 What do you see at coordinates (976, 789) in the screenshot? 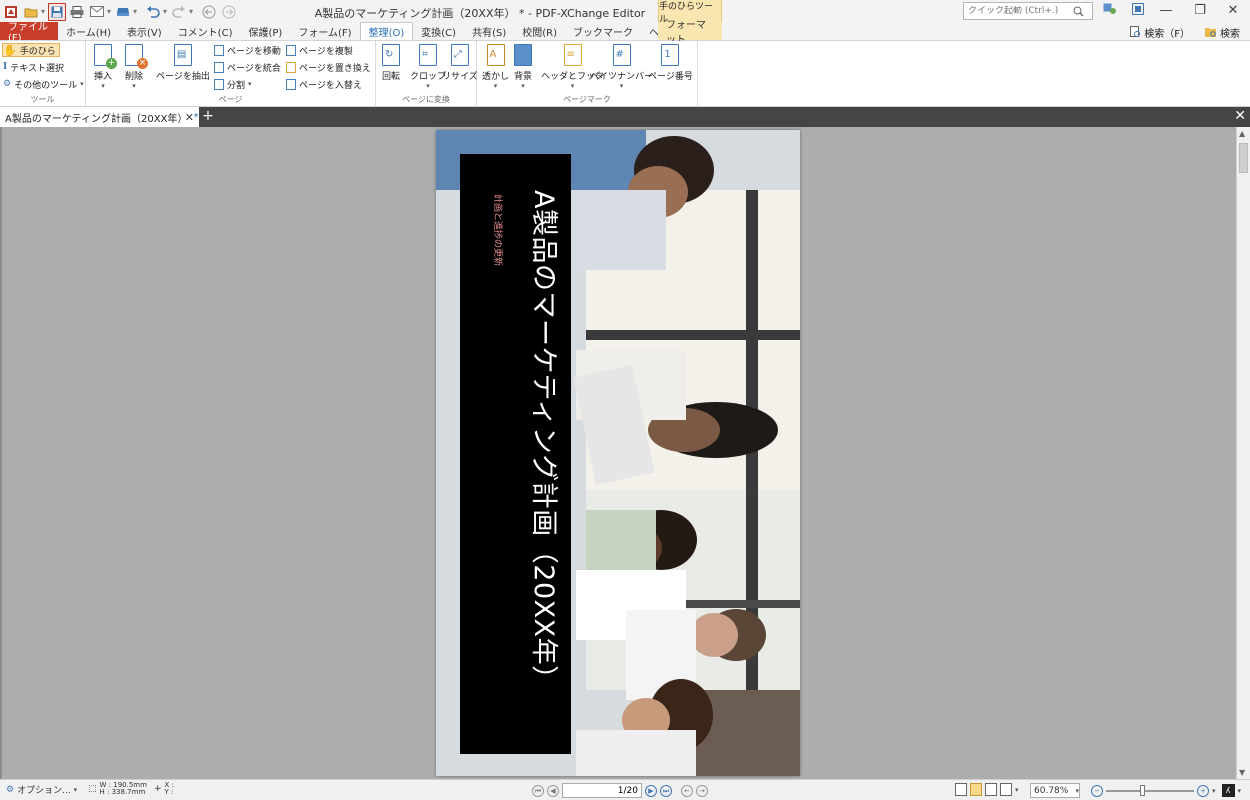
I see `continuous-view-icon` at bounding box center [976, 789].